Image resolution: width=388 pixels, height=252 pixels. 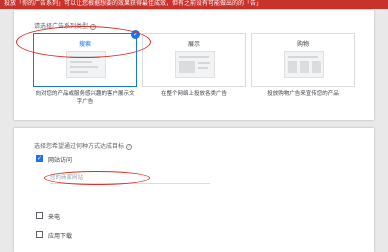 I want to click on option-display-description: 在整个网络上投放各类广告, so click(x=193, y=94).